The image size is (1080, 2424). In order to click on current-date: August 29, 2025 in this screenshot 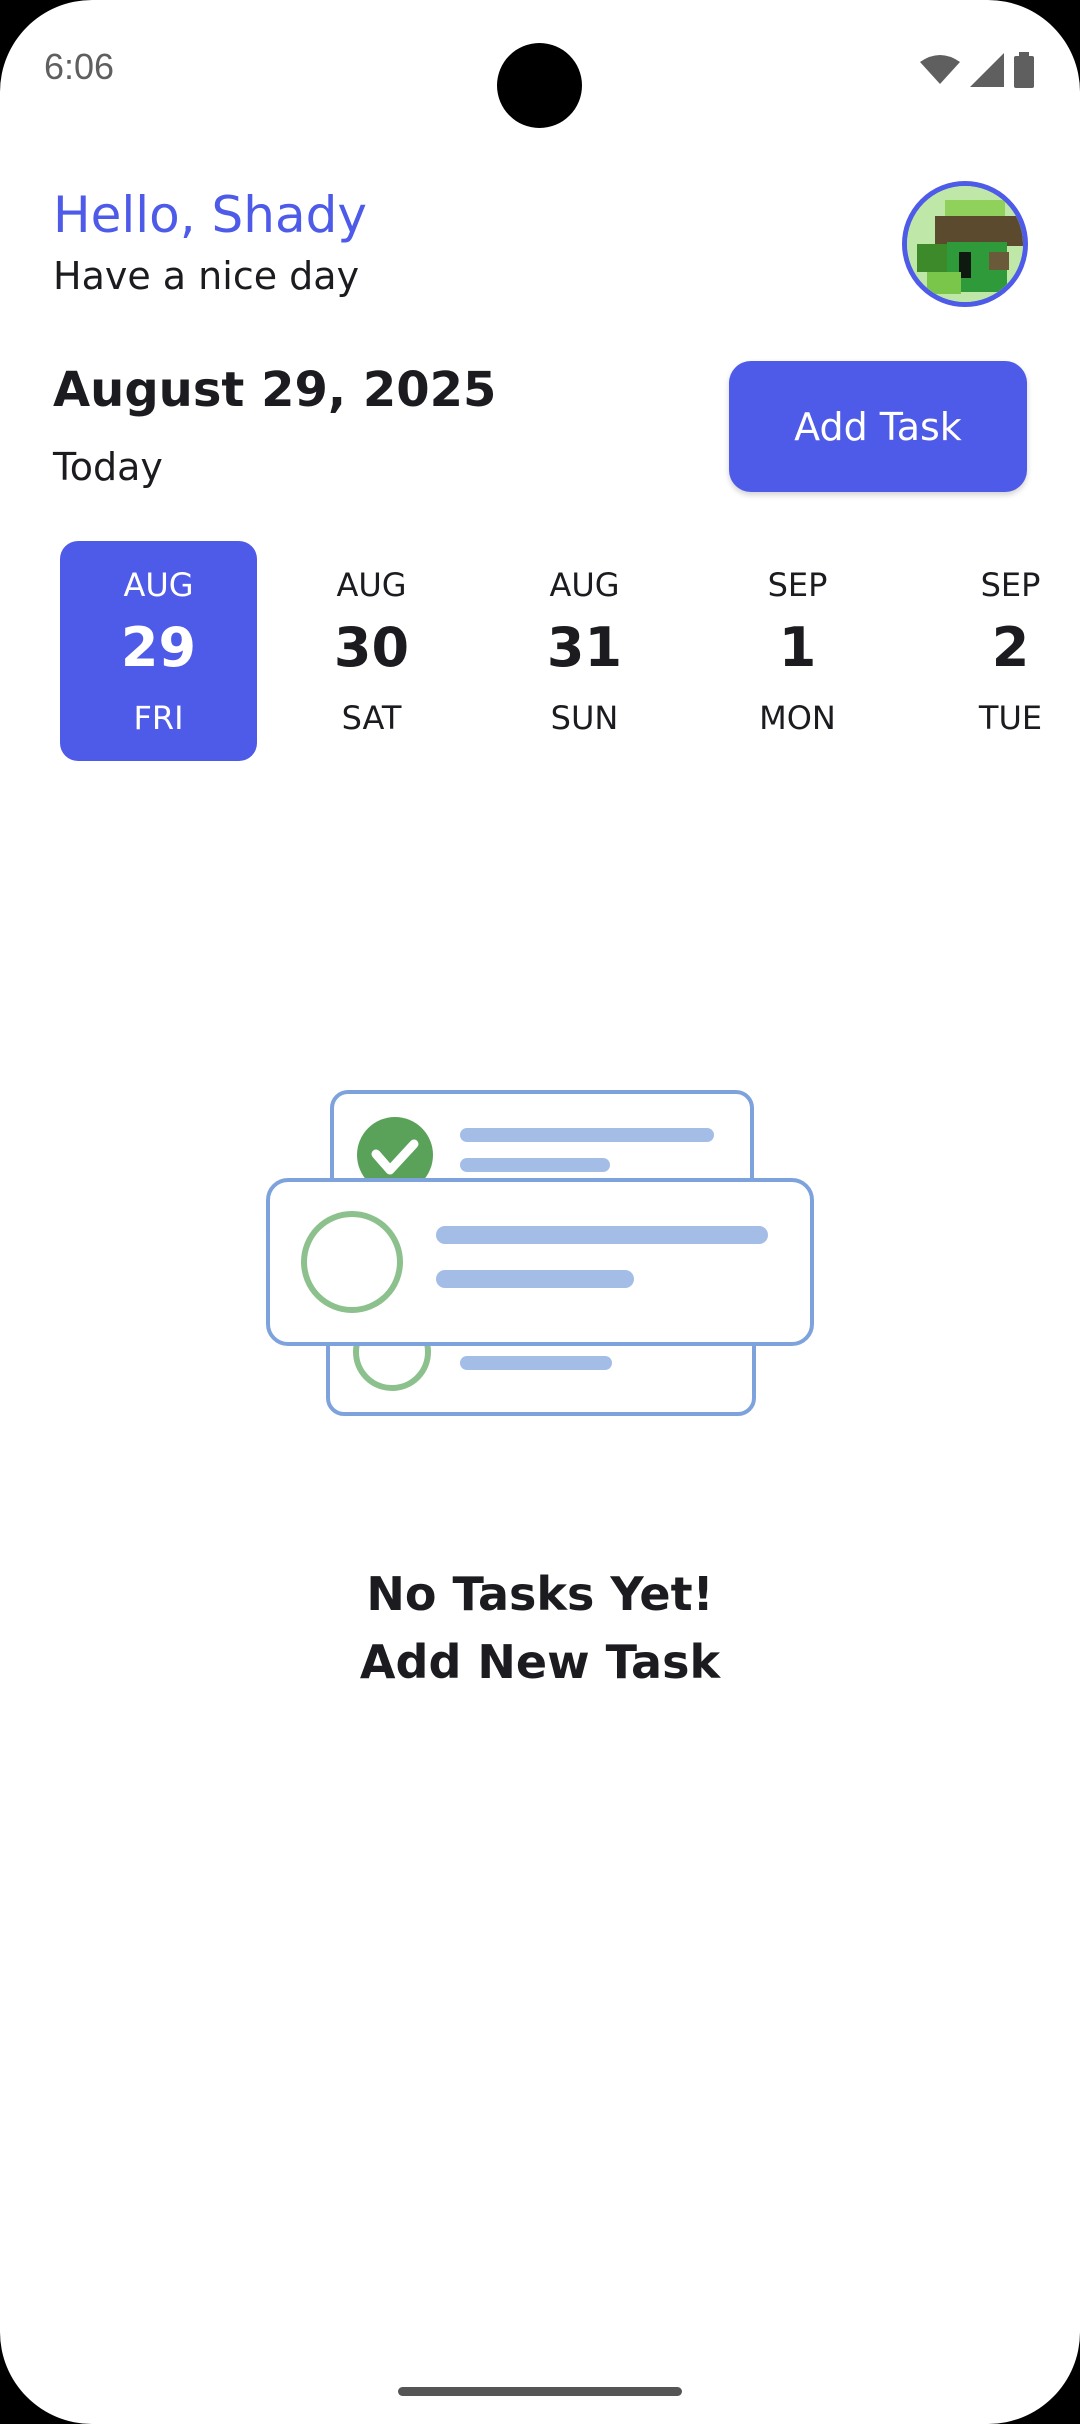, I will do `click(275, 390)`.